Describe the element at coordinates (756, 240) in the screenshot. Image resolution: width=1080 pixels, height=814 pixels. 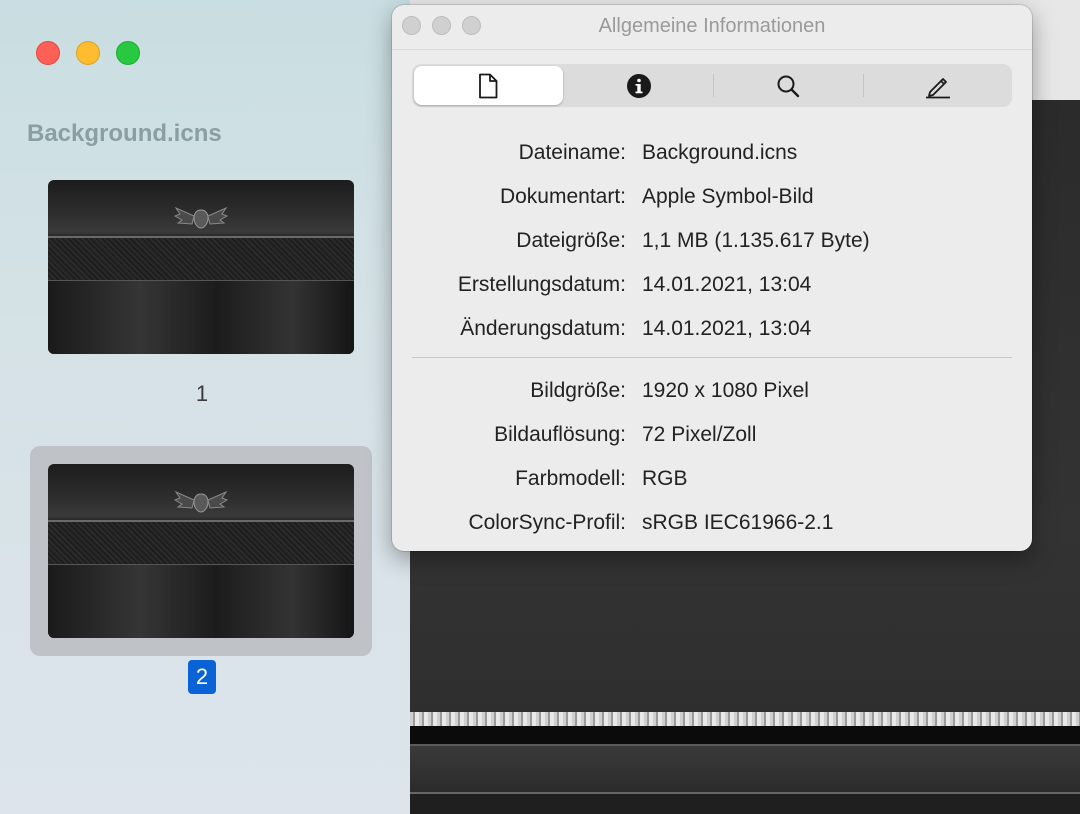
I see `info-value: 1,1 MB (1.135.617 Byte)` at that location.